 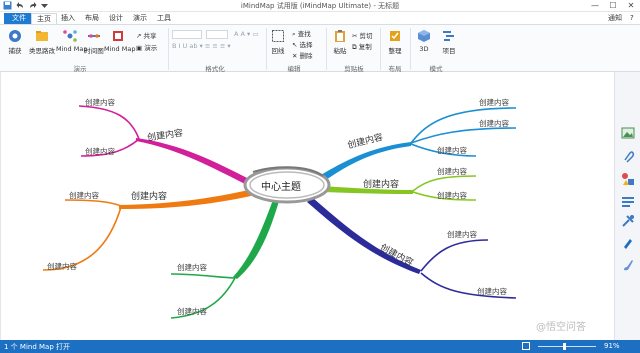 I want to click on close-button: ✕, so click(x=631, y=6).